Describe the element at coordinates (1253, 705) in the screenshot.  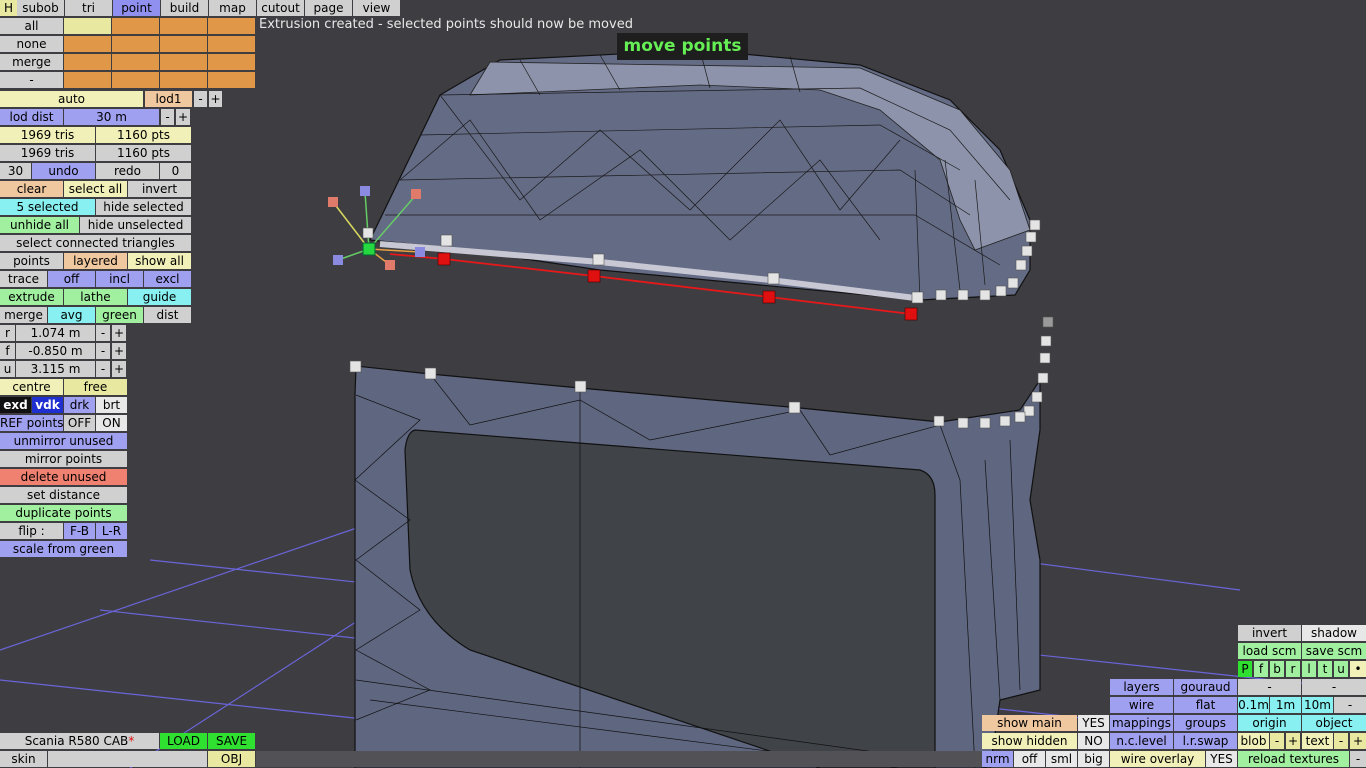
I see `step-01m-button: 0.1m` at that location.